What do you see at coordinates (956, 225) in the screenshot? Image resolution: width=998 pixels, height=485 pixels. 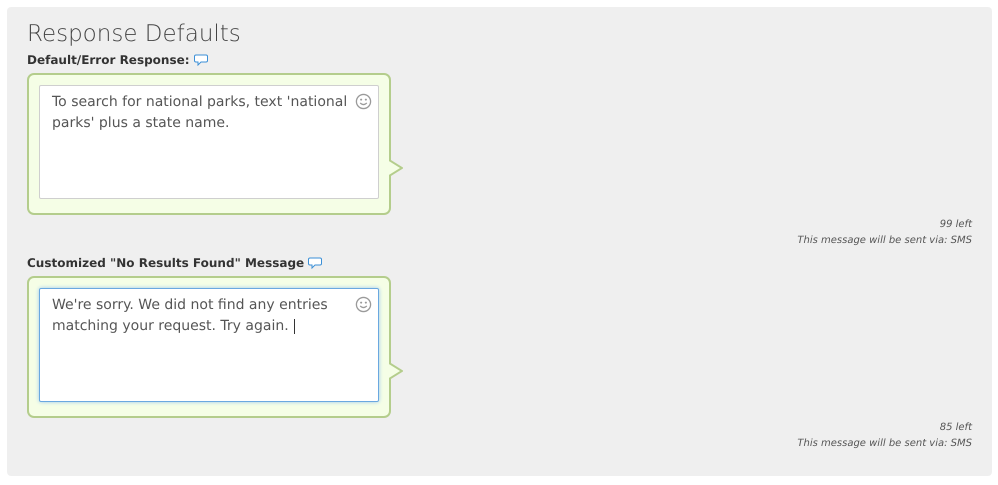 I see `characters-remaining: 99 left` at bounding box center [956, 225].